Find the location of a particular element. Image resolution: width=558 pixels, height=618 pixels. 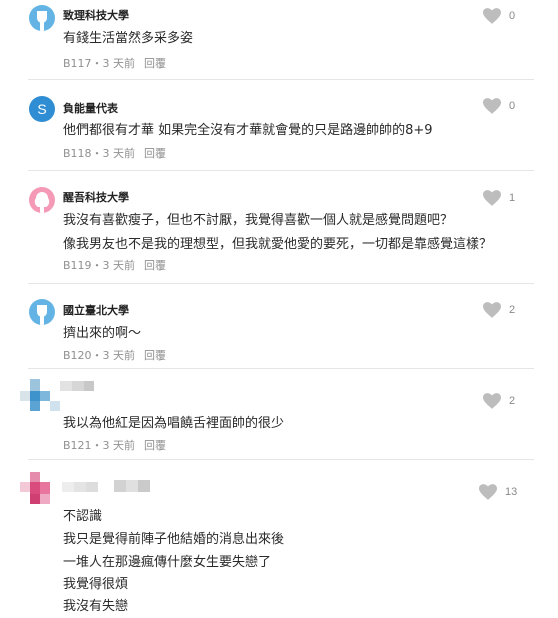

comment-meta: B118・3 天前 回覆 is located at coordinates (114, 153).